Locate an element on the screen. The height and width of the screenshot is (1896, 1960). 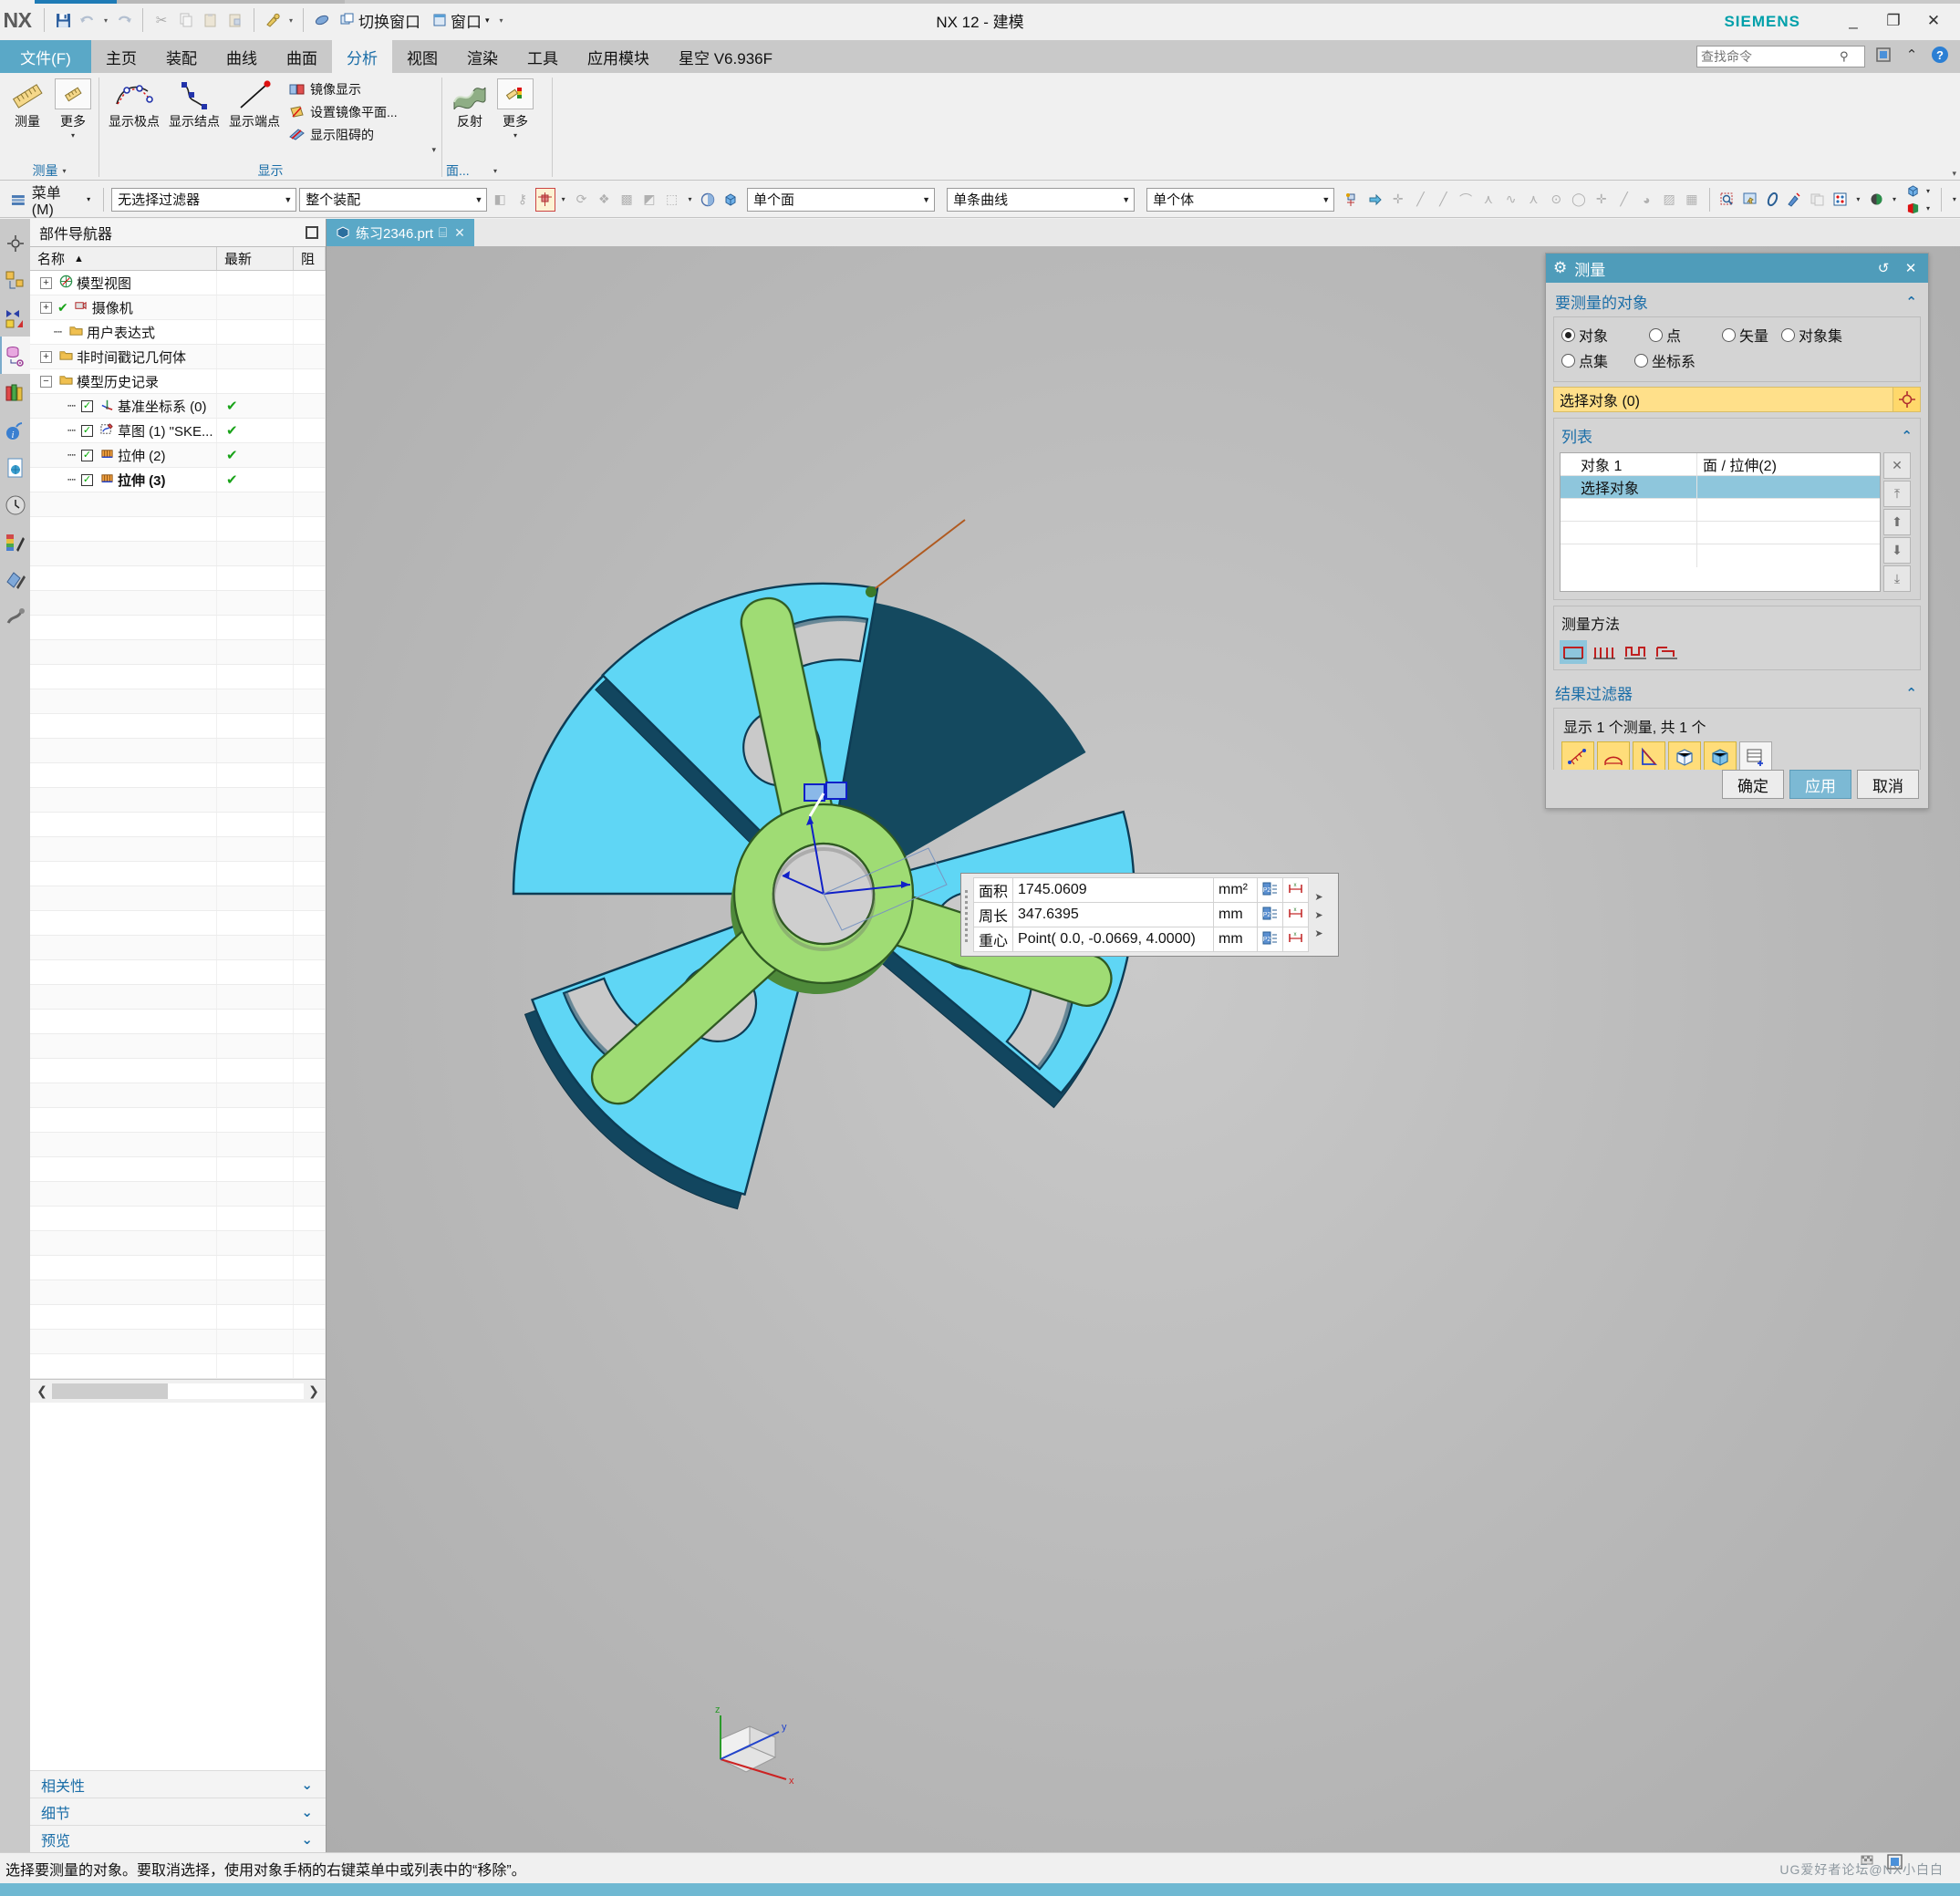
snap-filter-icon is located at coordinates (1353, 200).